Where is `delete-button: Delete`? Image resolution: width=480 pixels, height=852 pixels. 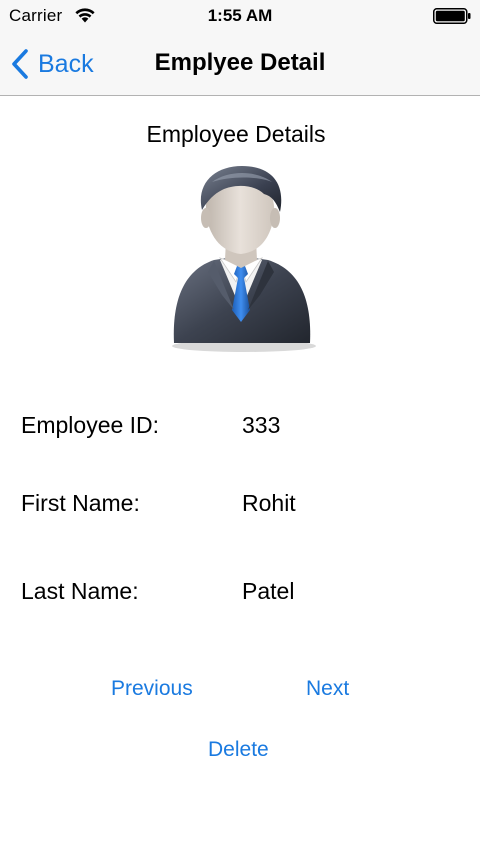
delete-button: Delete is located at coordinates (238, 750).